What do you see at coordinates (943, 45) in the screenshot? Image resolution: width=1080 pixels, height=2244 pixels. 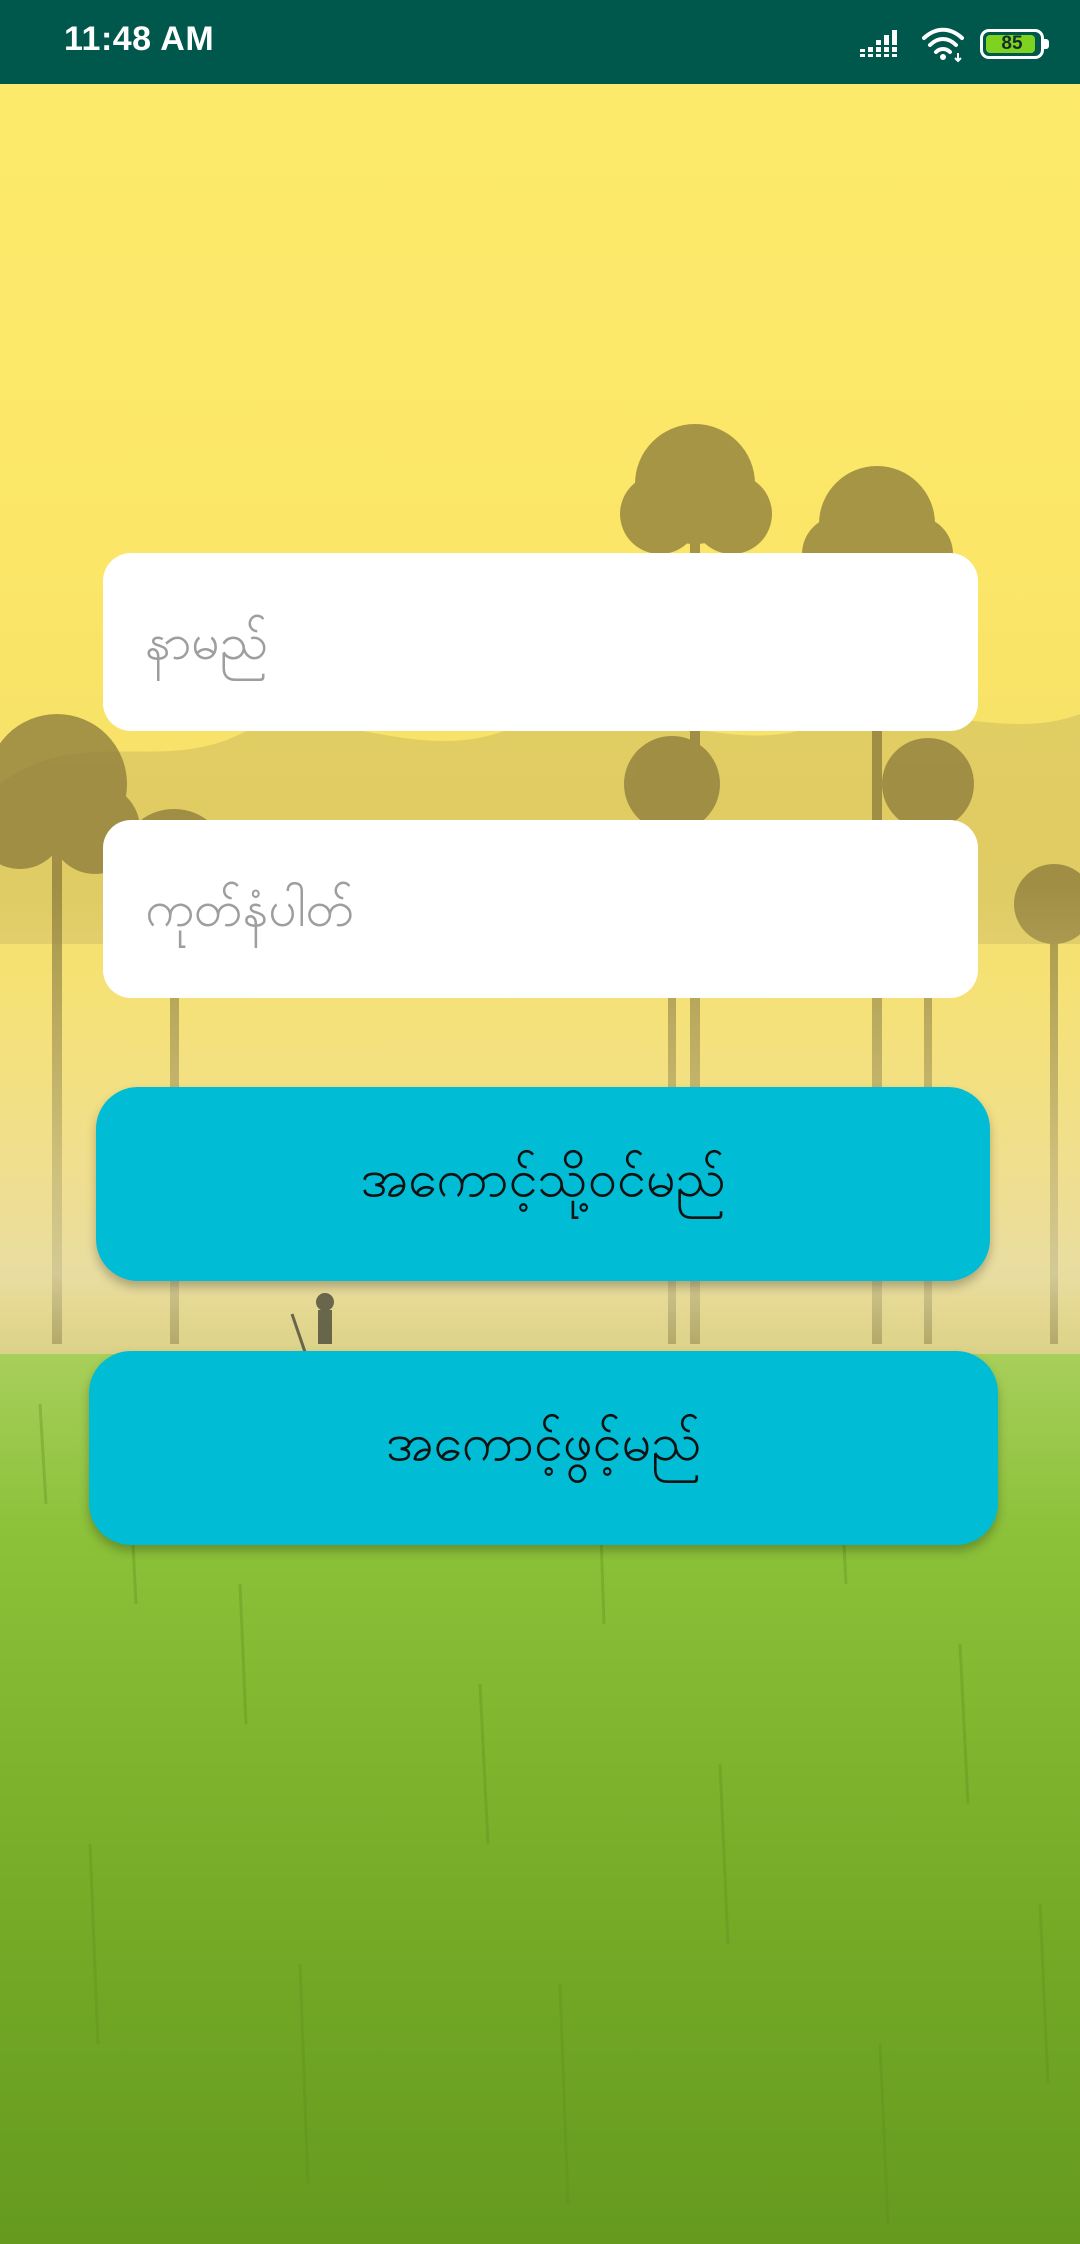 I see `wifi-icon` at bounding box center [943, 45].